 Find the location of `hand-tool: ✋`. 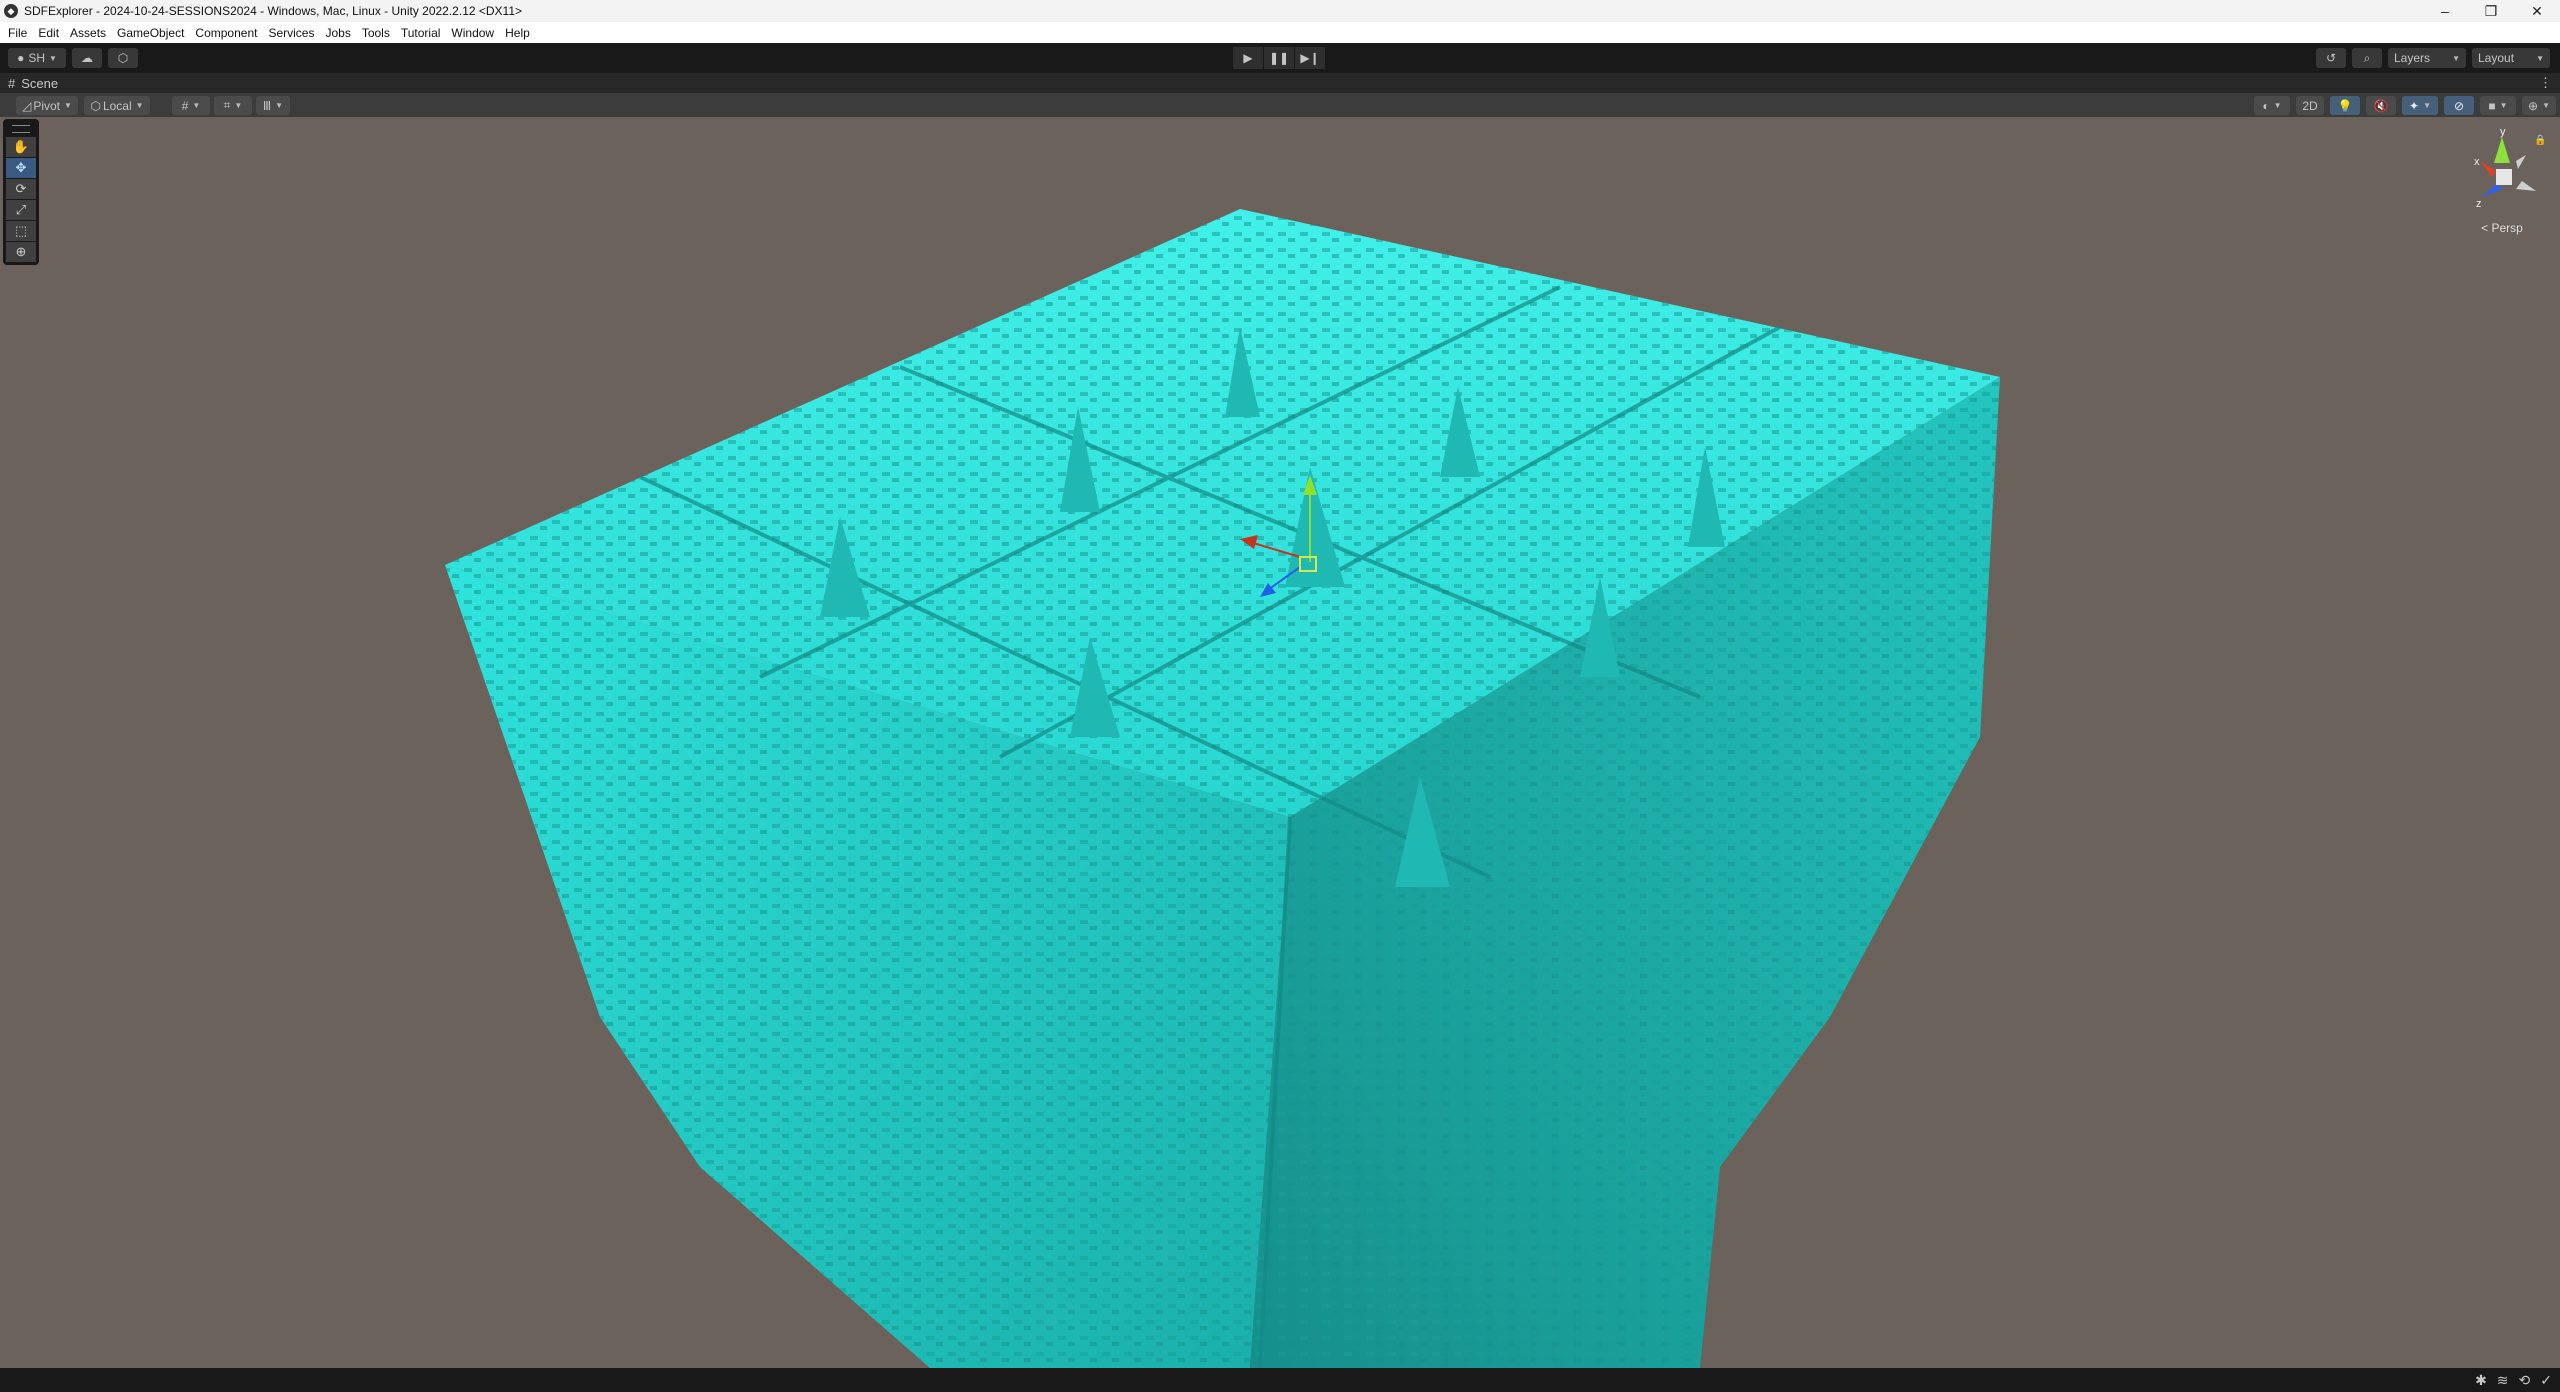

hand-tool: ✋ is located at coordinates (21, 147).